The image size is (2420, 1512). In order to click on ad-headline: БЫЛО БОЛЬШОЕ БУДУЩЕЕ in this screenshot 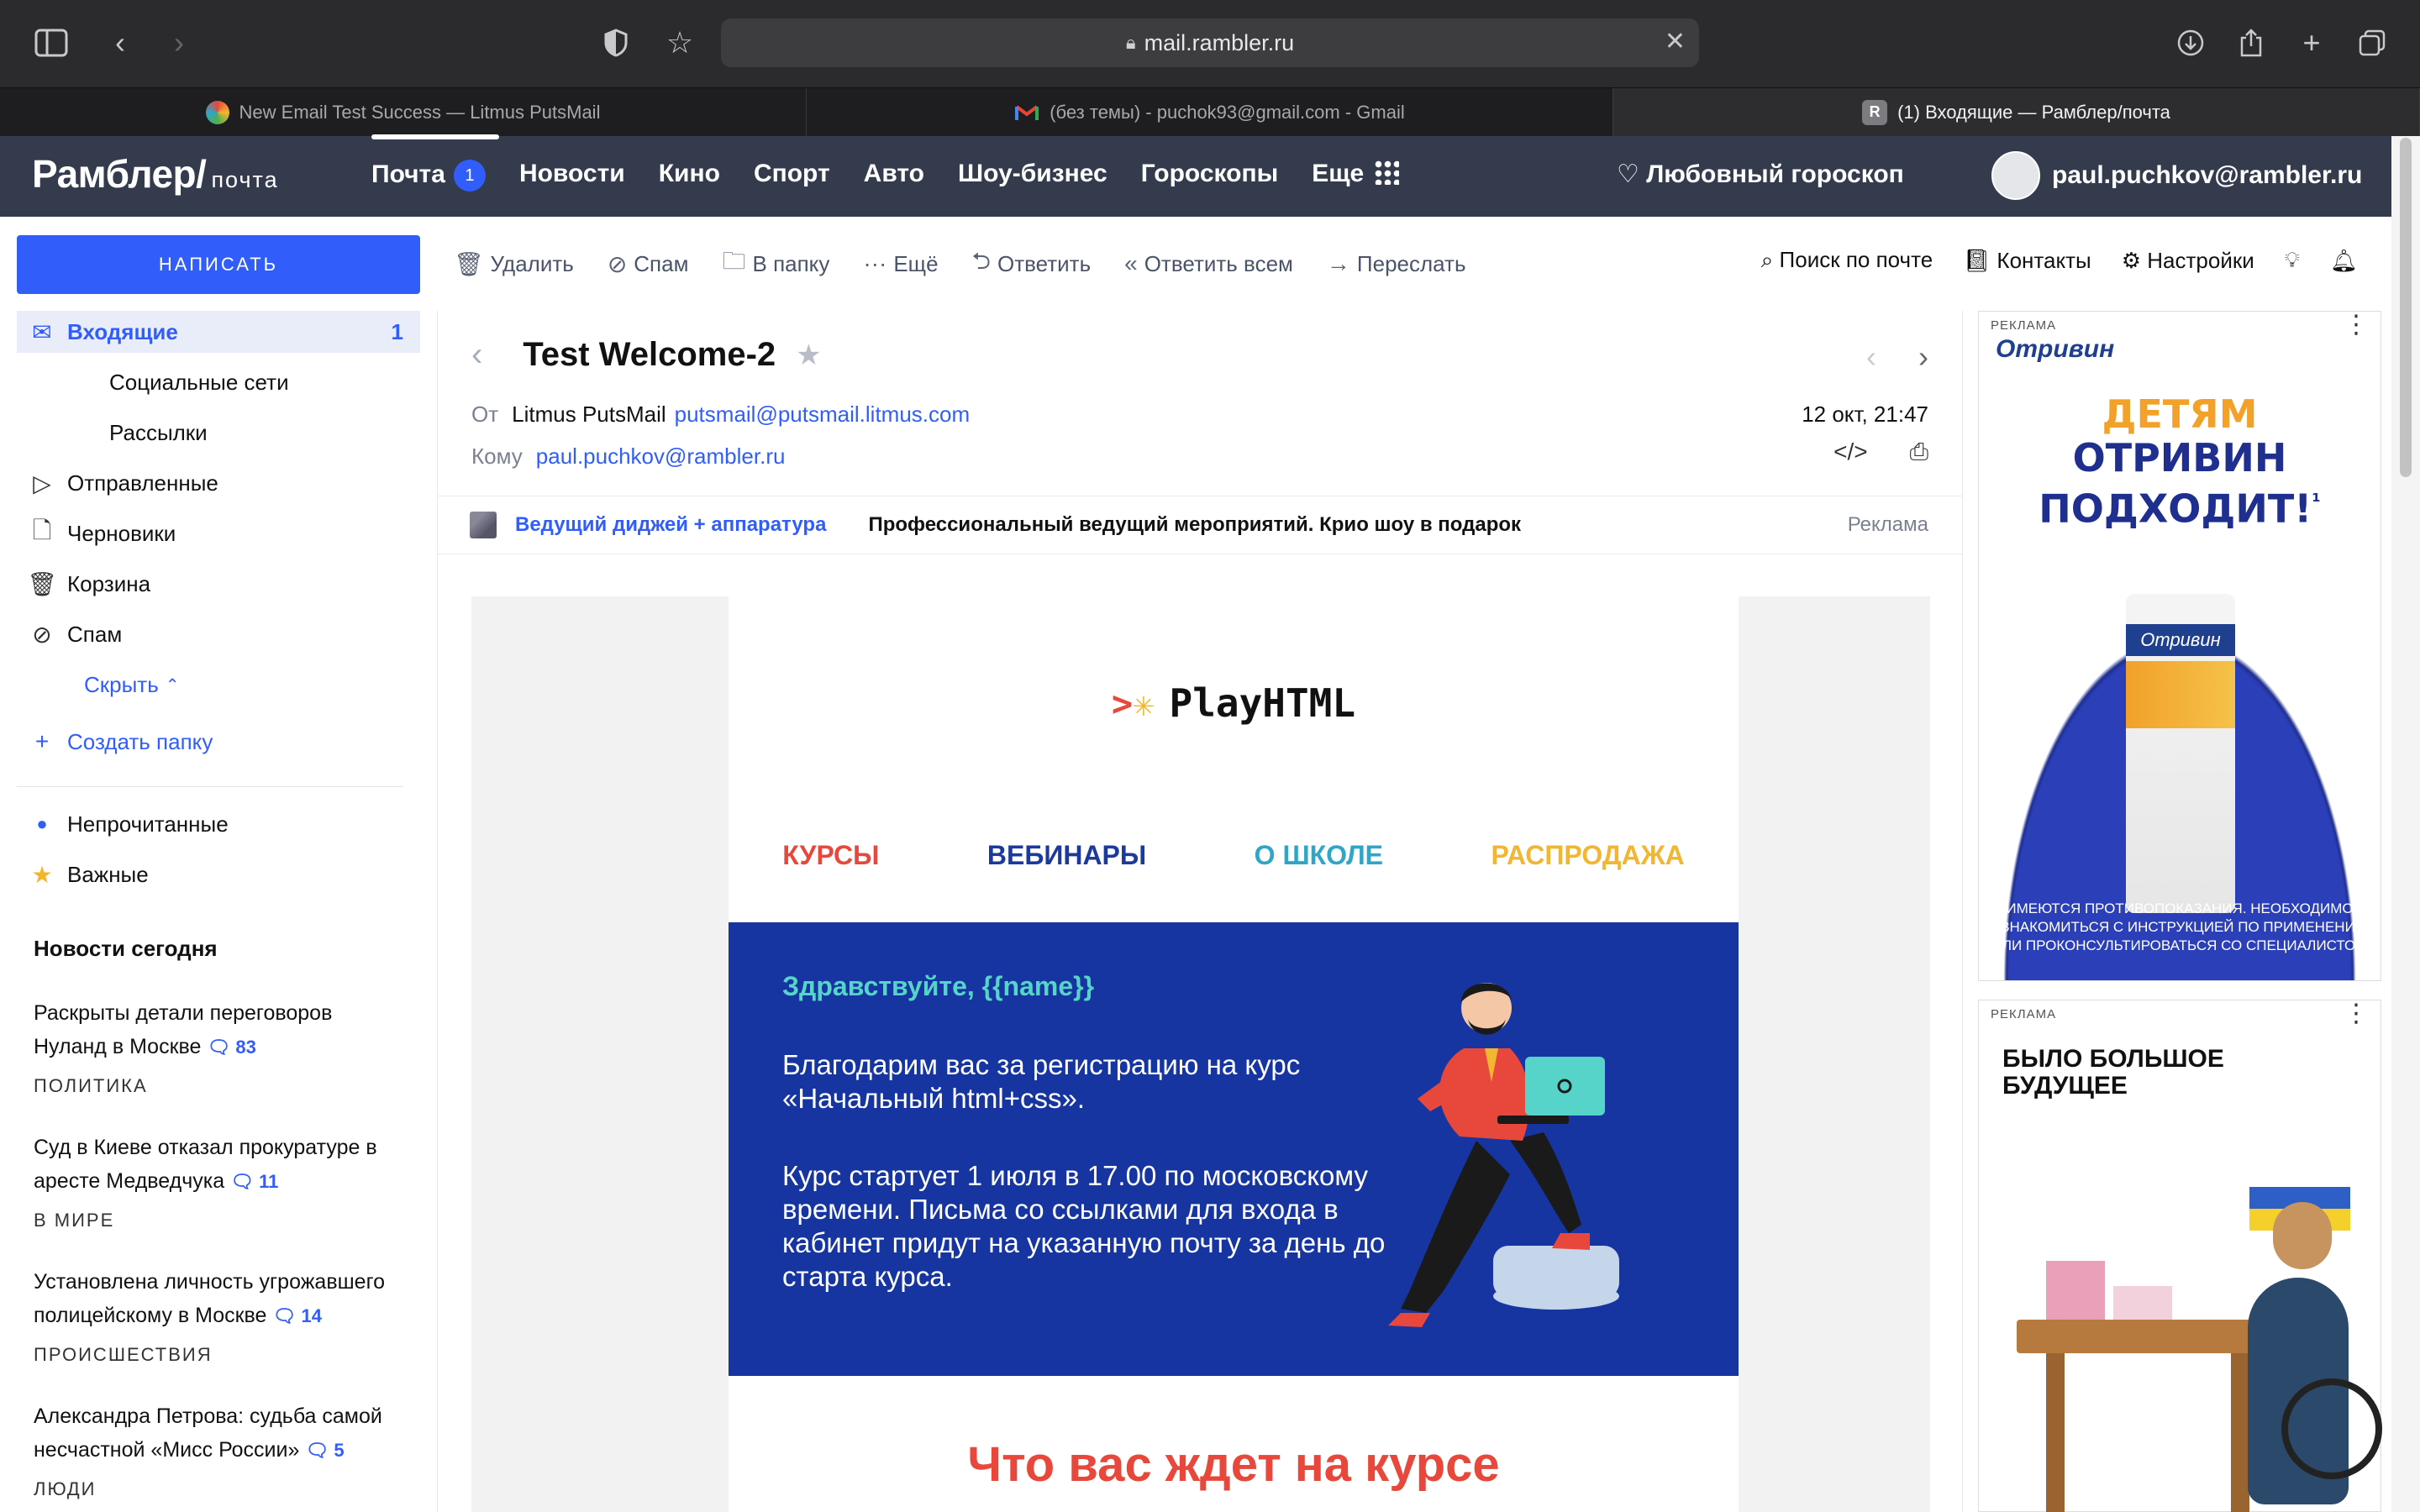, I will do `click(2113, 1072)`.